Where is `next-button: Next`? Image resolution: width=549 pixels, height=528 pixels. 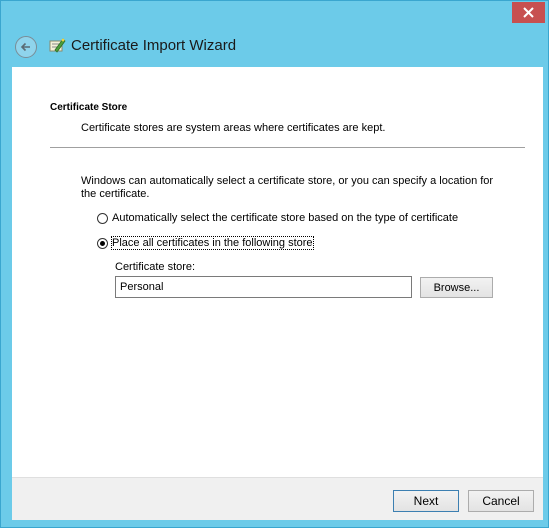
next-button: Next is located at coordinates (426, 501).